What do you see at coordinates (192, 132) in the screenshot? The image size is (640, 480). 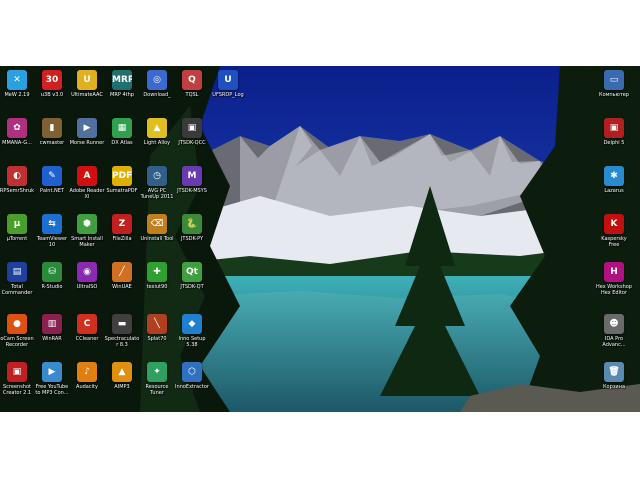 I see `desktop-icon: ▣ JTSDK-QCC` at bounding box center [192, 132].